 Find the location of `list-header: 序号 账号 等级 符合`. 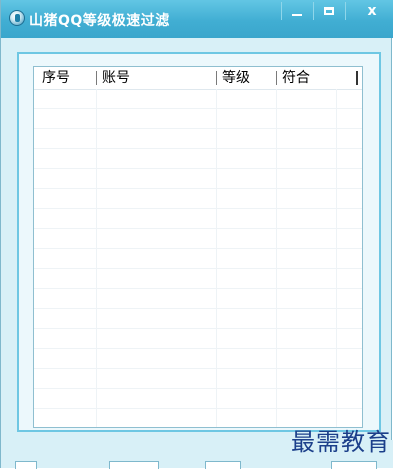

list-header: 序号 账号 等级 符合 is located at coordinates (198, 78).